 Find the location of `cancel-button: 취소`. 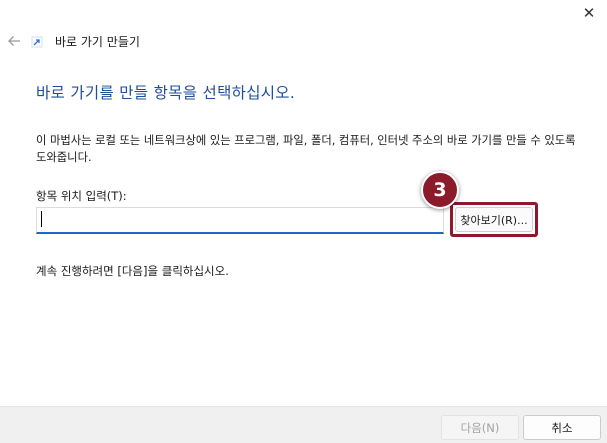

cancel-button: 취소 is located at coordinates (562, 427).